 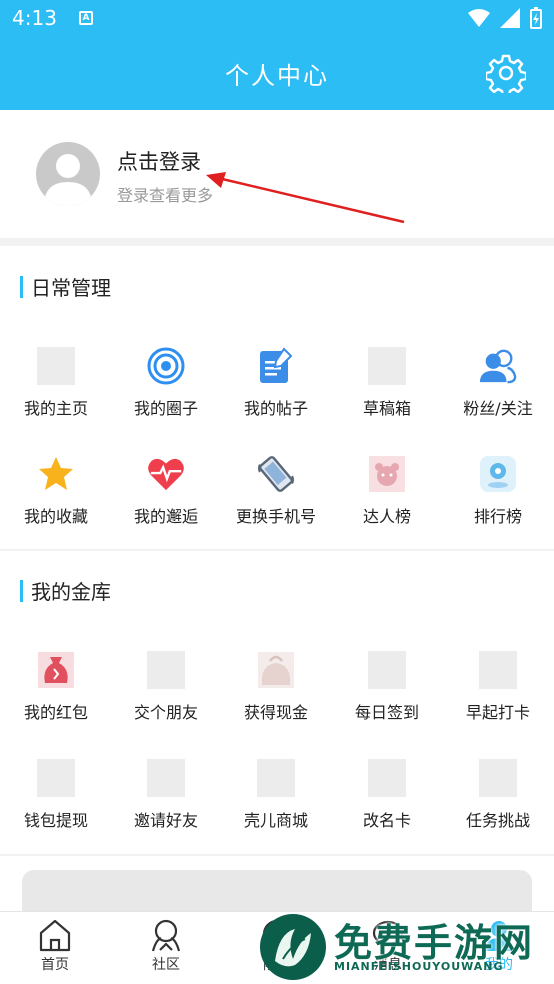 What do you see at coordinates (55, 408) in the screenshot?
I see `item-label: 我的主页` at bounding box center [55, 408].